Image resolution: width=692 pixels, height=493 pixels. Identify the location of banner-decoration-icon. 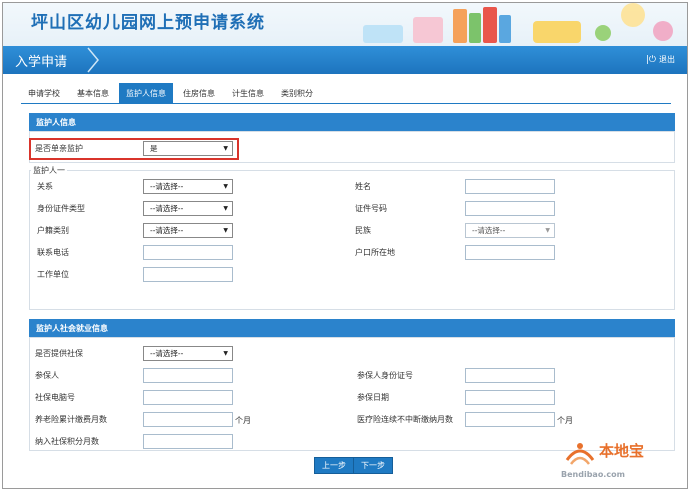
(518, 23).